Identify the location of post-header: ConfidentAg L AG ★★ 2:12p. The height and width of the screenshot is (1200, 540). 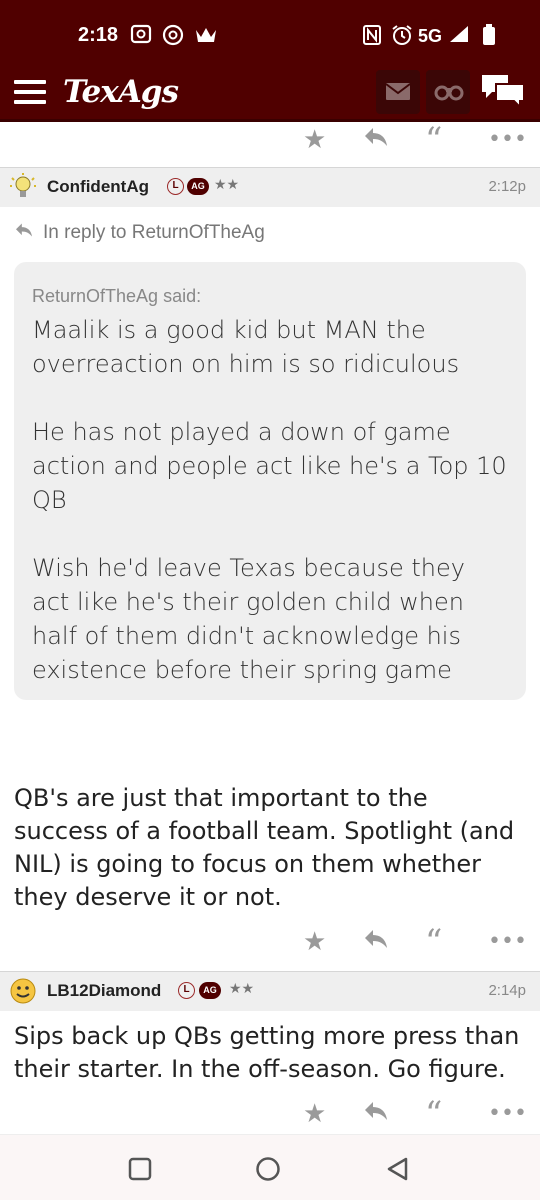
(270, 187).